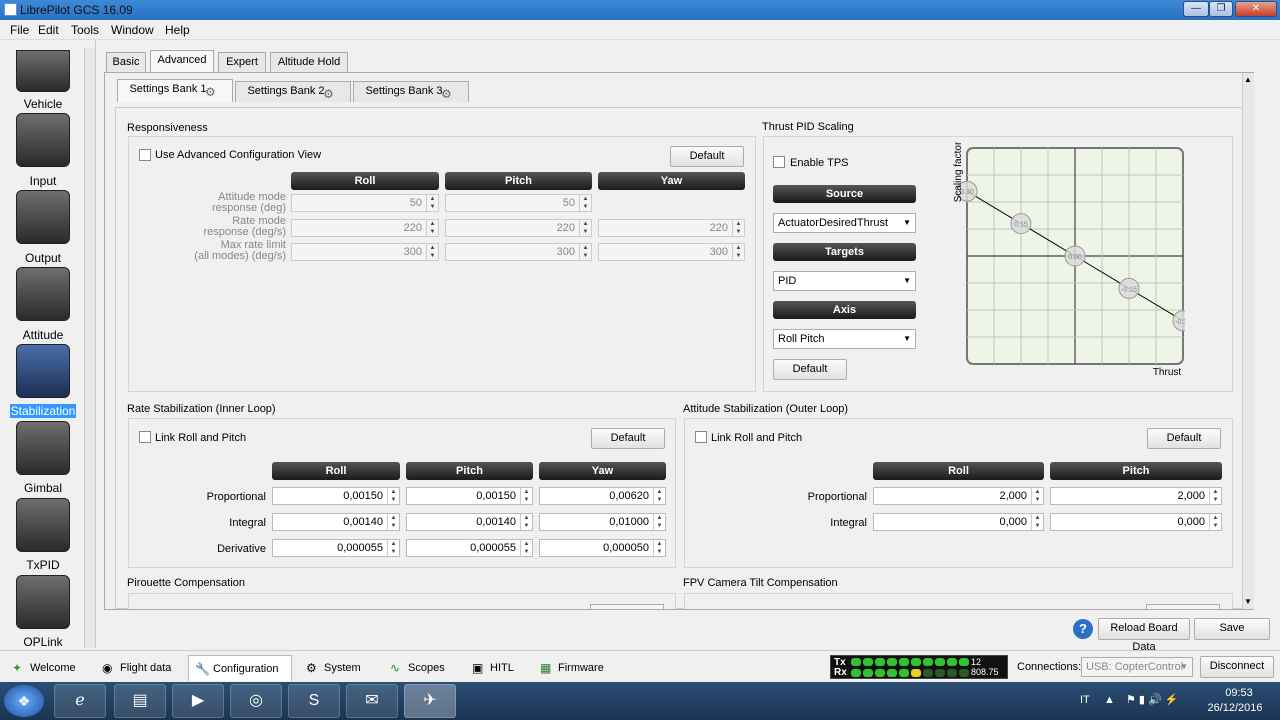 This screenshot has height=720, width=1280. Describe the element at coordinates (138, 668) in the screenshot. I see `tab-flight-data: ◉ Flight data` at that location.